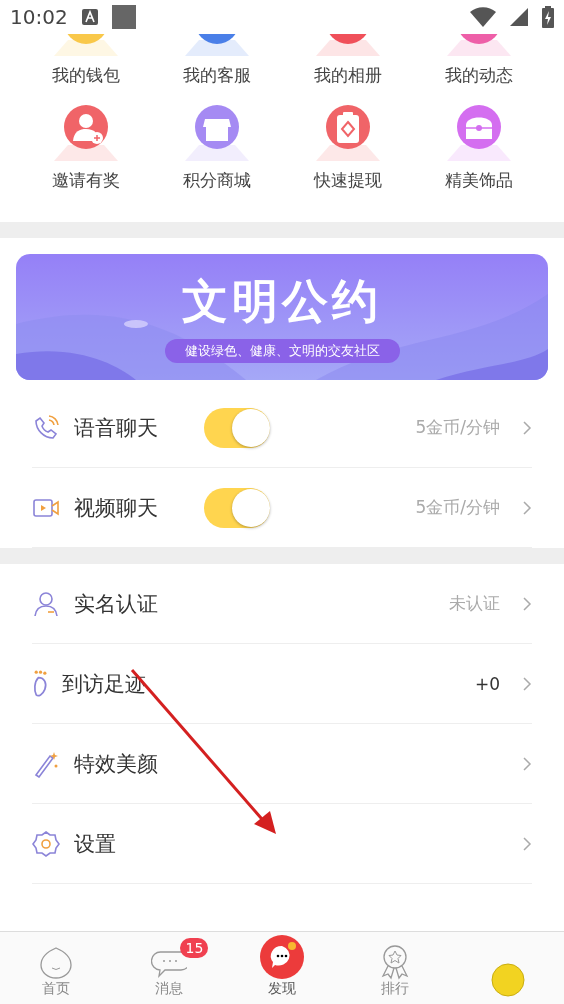 The width and height of the screenshot is (564, 1004). What do you see at coordinates (507, 980) in the screenshot?
I see `avatar-icon` at bounding box center [507, 980].